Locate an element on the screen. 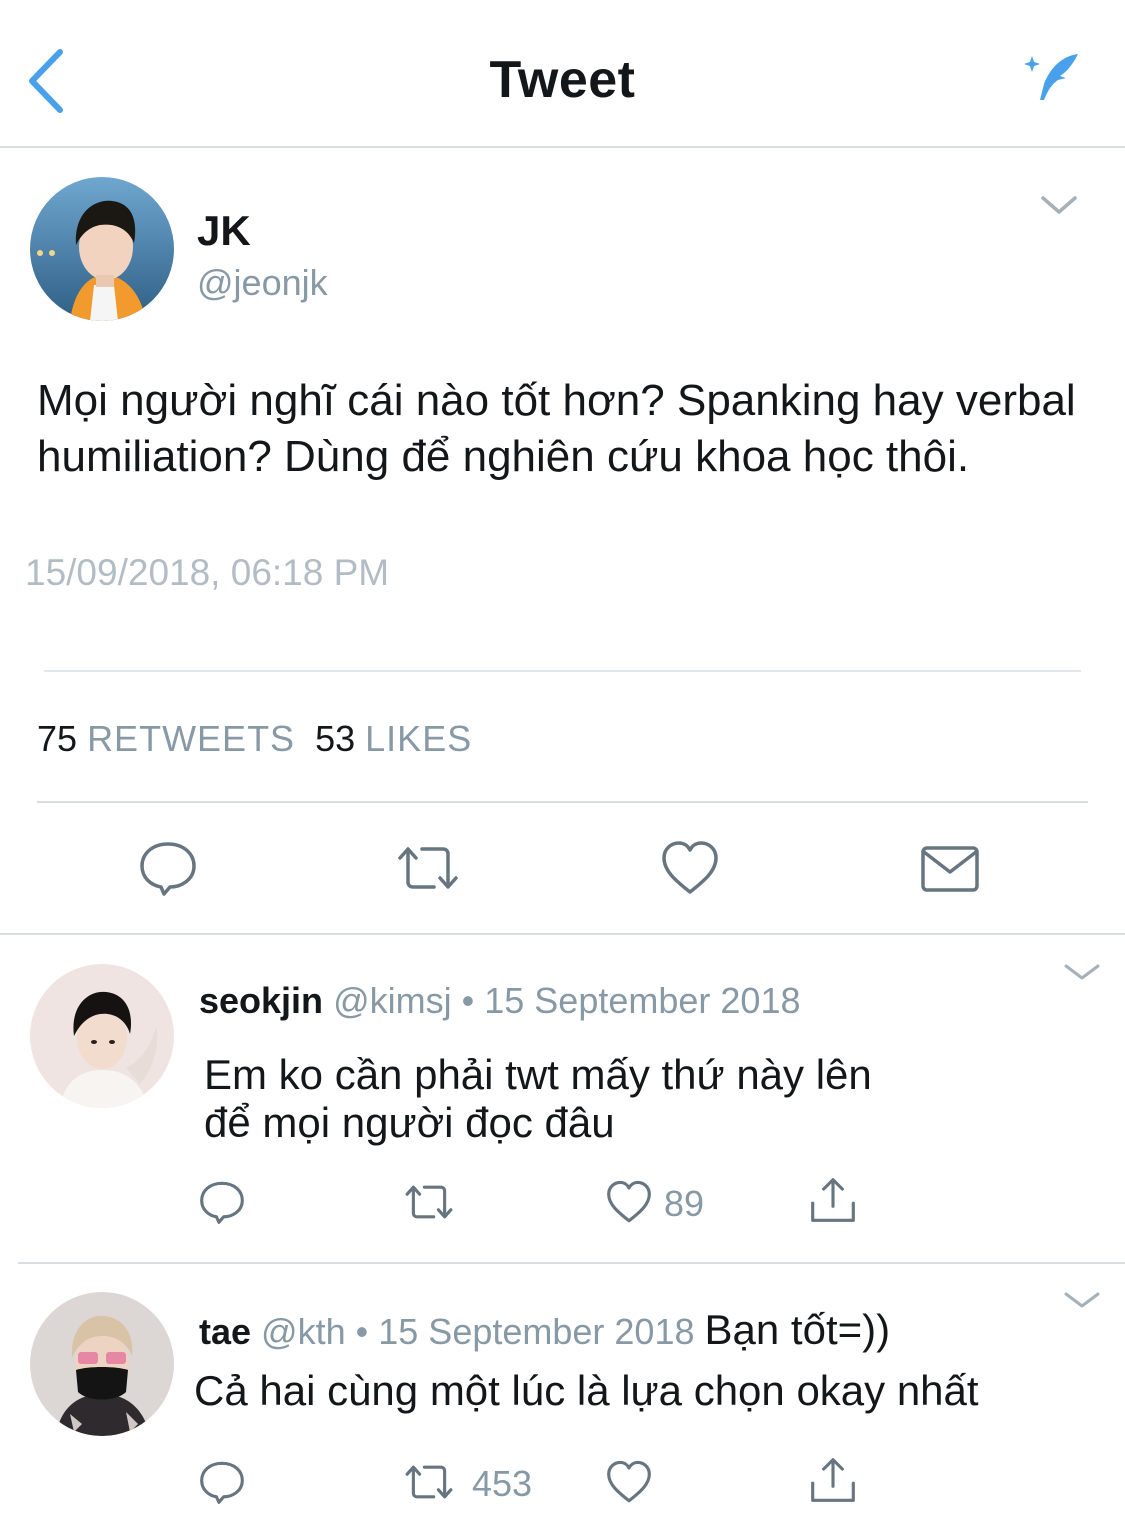 This screenshot has height=1537, width=1125. retweet-count-link: 75 RETWEETS is located at coordinates (166, 738).